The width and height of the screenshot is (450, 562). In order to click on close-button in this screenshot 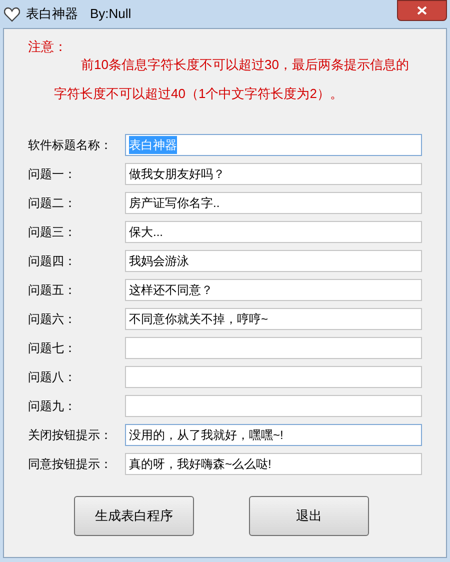, I will do `click(422, 10)`.